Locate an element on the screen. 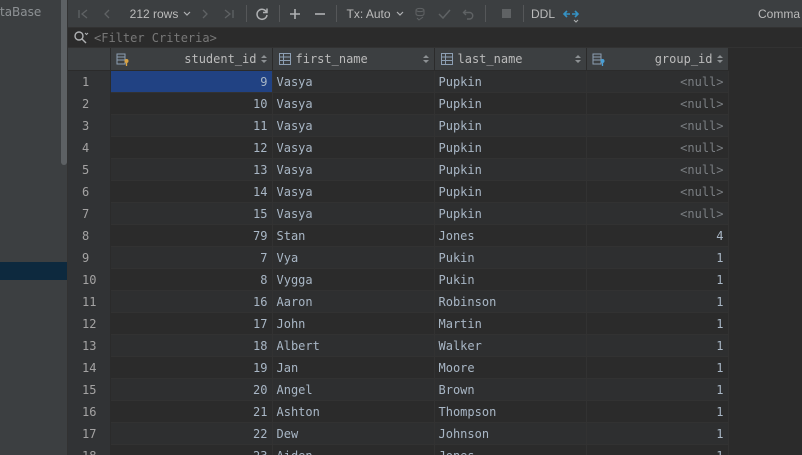  cell-student-id: 18 is located at coordinates (191, 345).